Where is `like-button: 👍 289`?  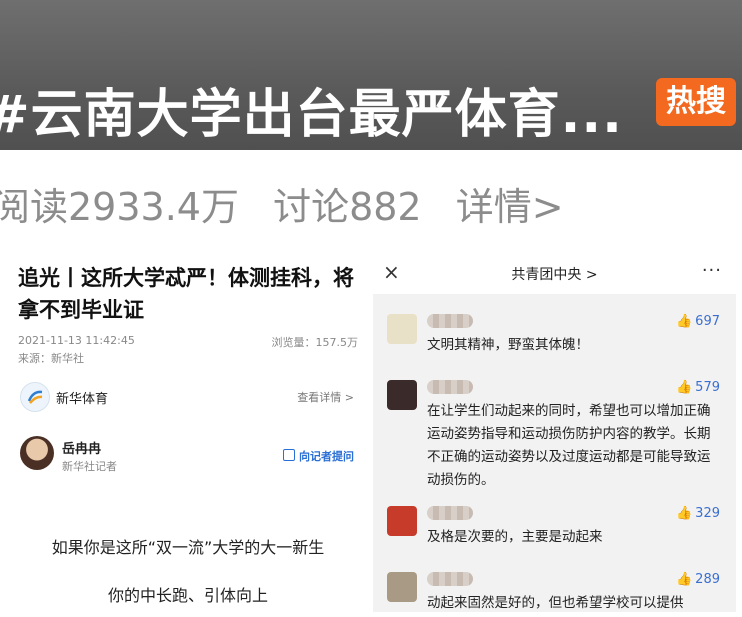 like-button: 👍 289 is located at coordinates (698, 579).